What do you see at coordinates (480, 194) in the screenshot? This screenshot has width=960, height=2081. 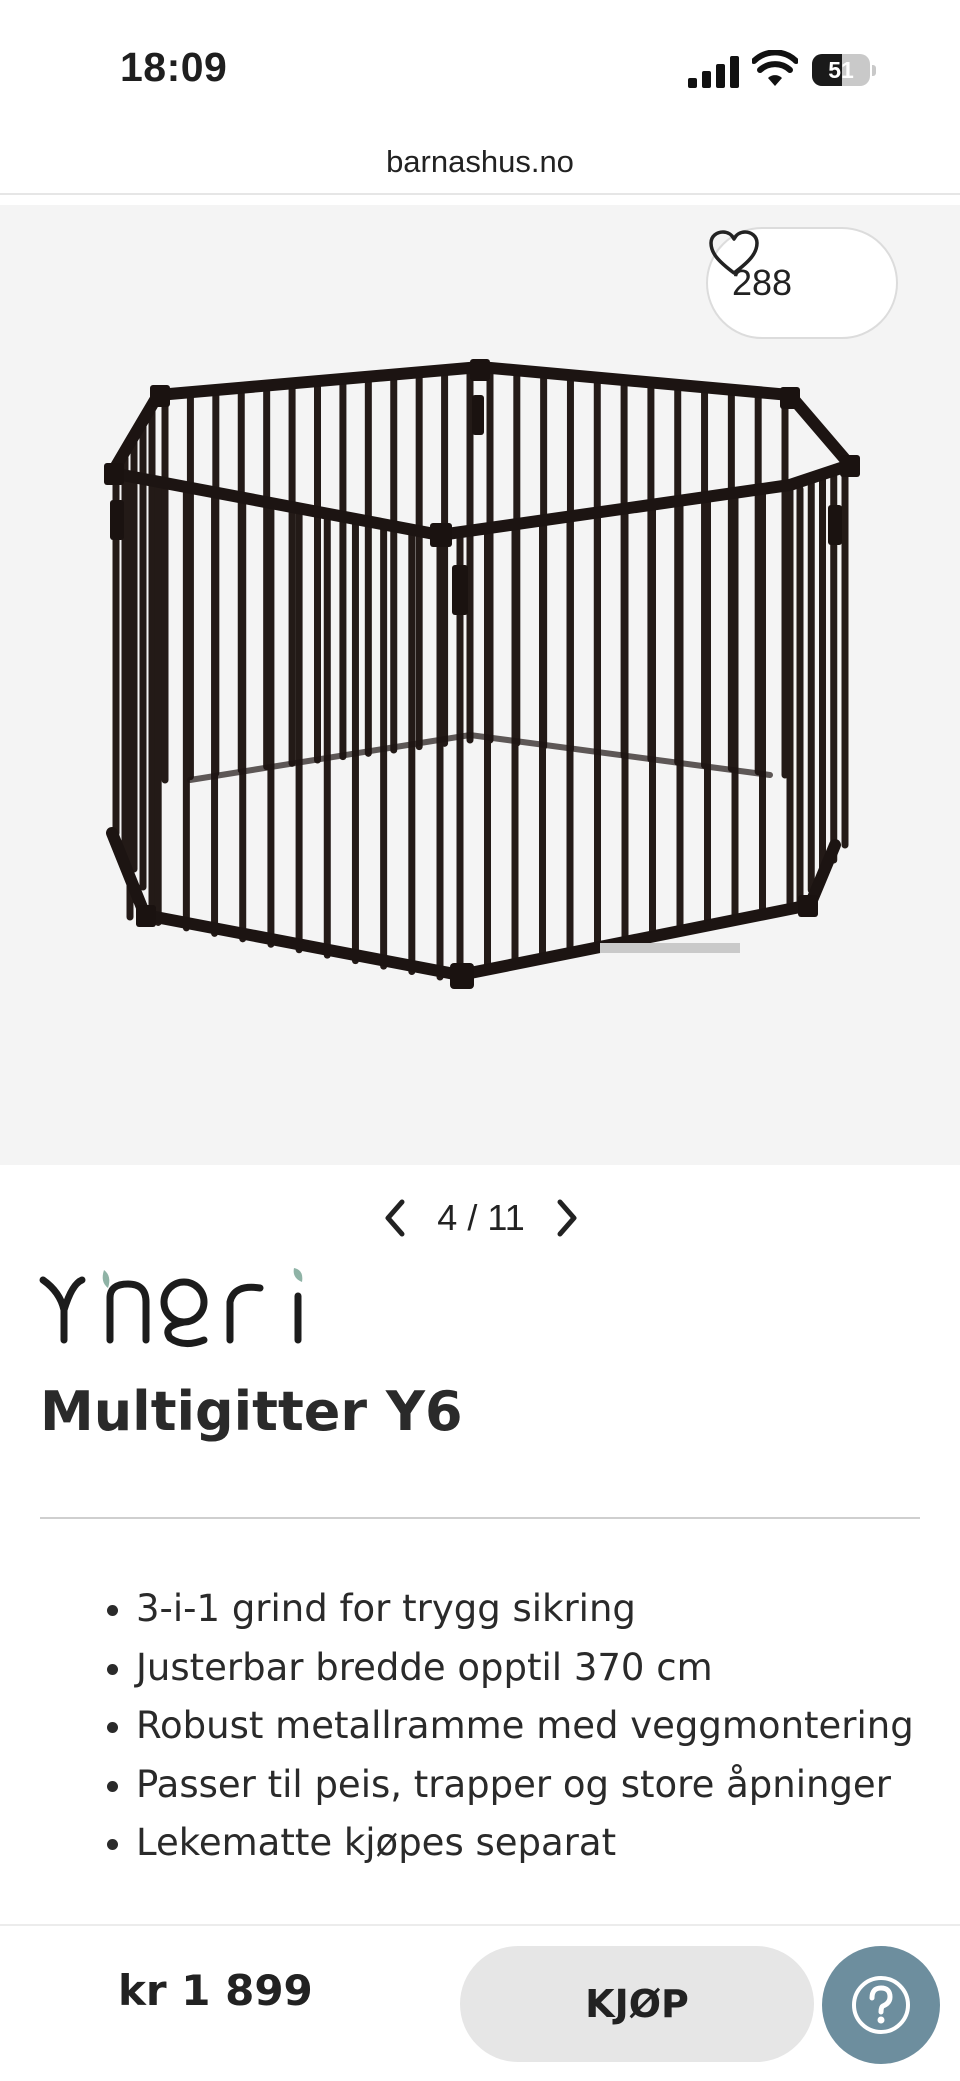 I see `url-divider` at bounding box center [480, 194].